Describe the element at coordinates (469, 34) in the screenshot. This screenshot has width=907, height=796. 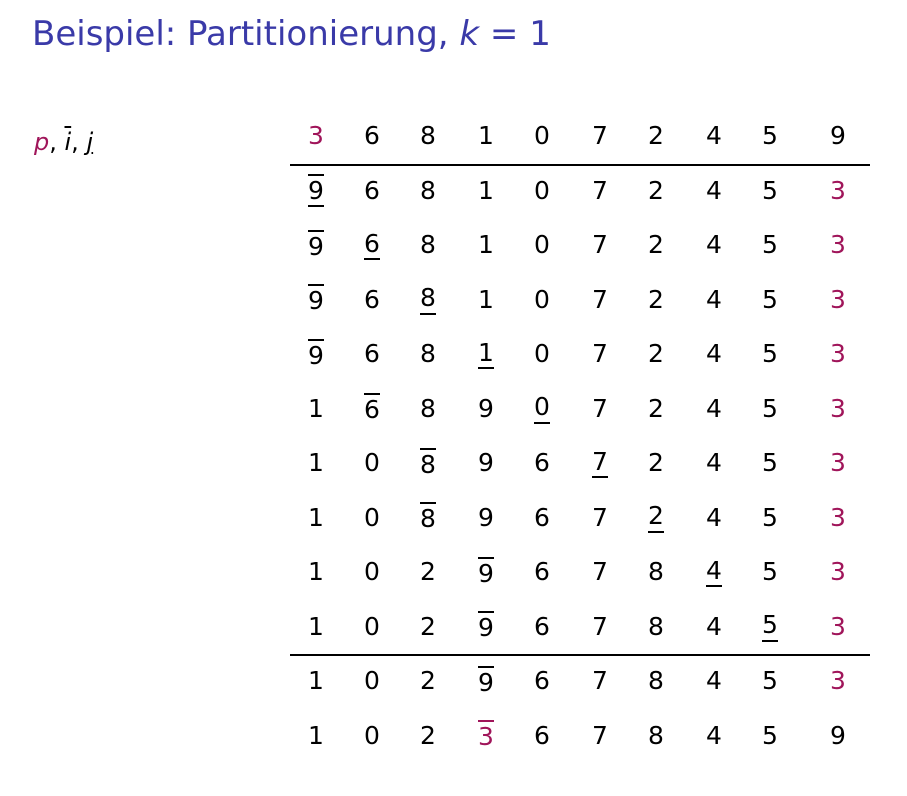
I see `title-variable: k` at that location.